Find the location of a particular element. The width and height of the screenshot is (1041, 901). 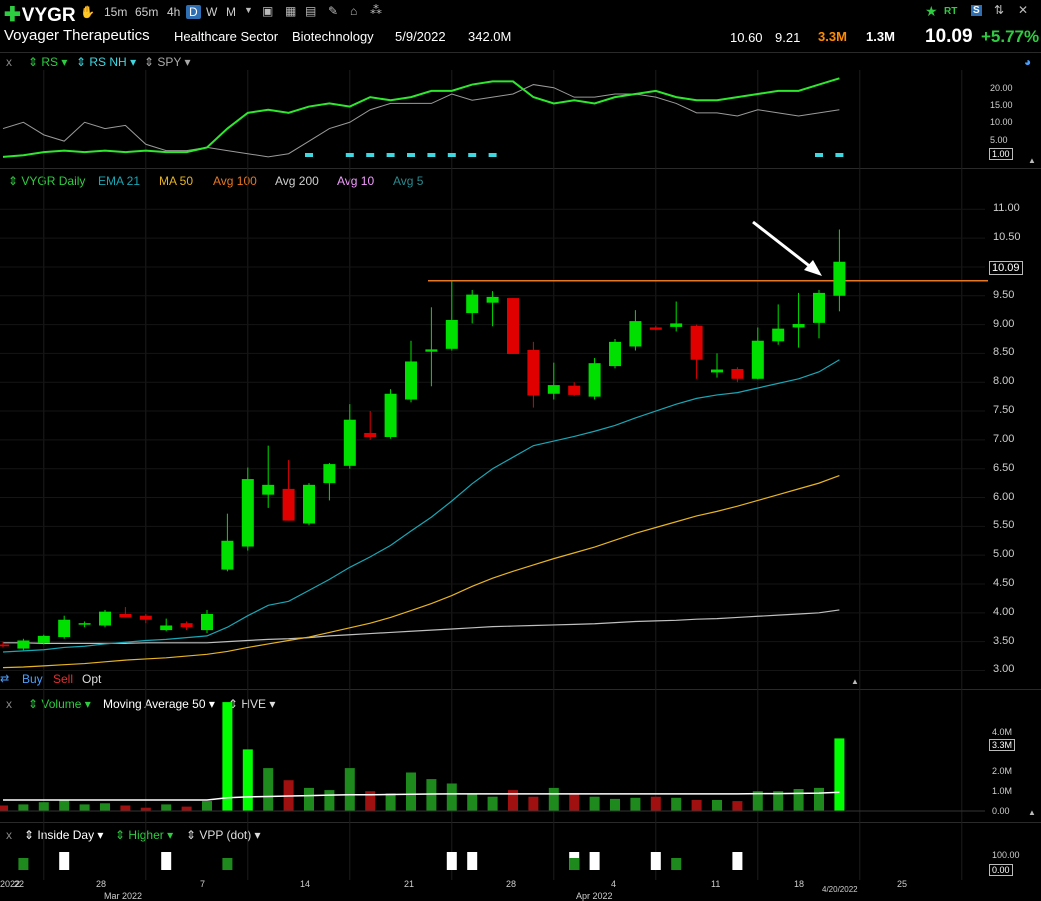

annotation-arrow is located at coordinates (782, 245).